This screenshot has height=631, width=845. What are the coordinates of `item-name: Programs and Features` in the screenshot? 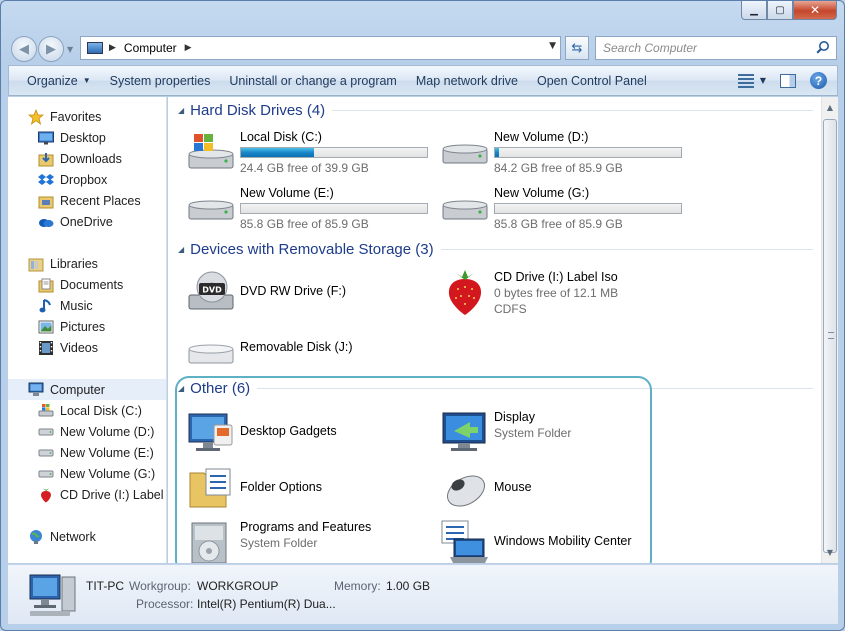 It's located at (306, 527).